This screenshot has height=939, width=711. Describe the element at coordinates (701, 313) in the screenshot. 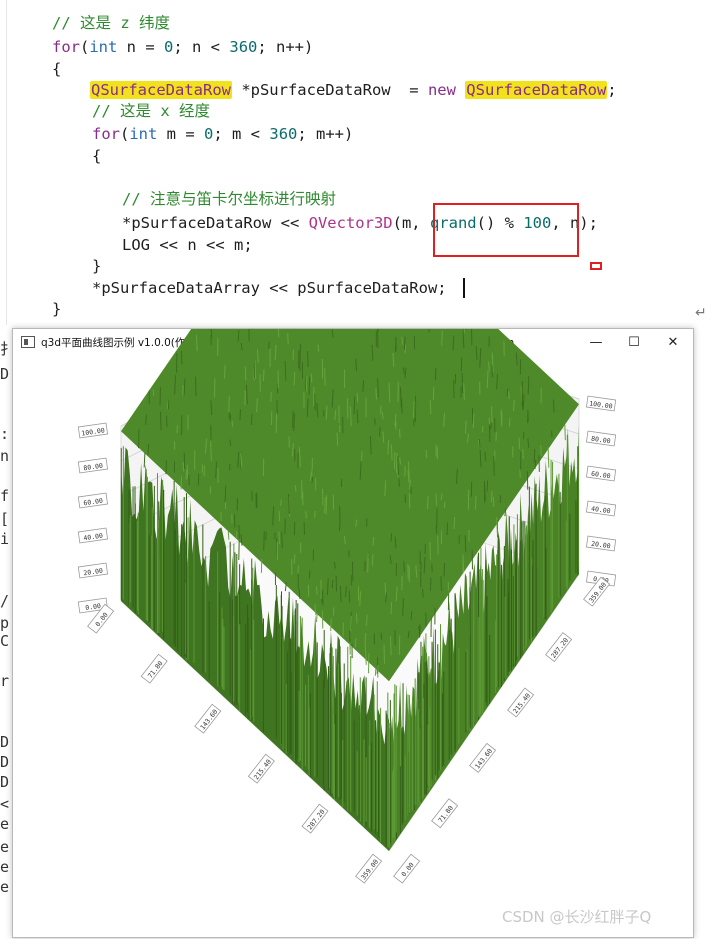

I see `return-icon: ↵` at that location.